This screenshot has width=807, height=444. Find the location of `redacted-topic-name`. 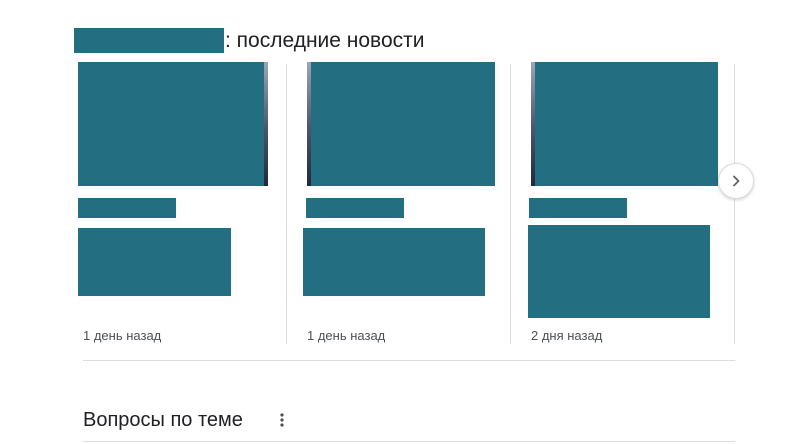

redacted-topic-name is located at coordinates (149, 40).